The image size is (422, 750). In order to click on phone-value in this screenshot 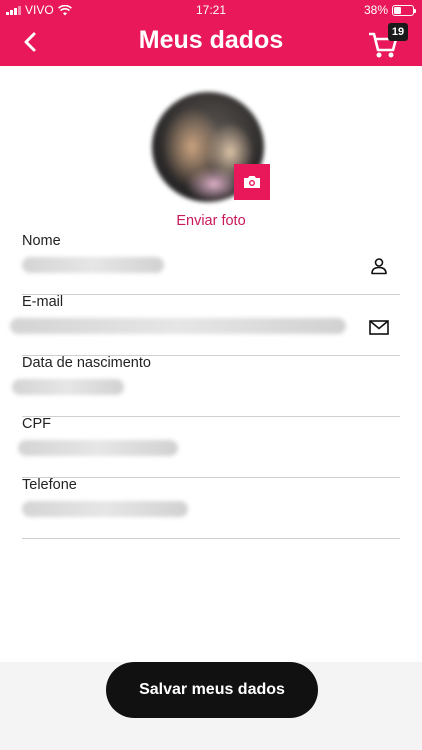, I will do `click(105, 509)`.